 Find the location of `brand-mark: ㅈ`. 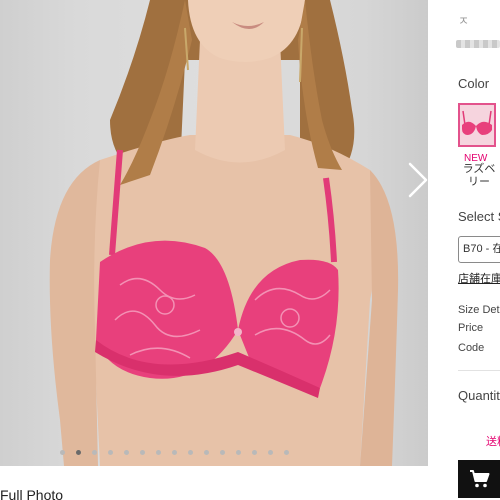

brand-mark: ㅈ is located at coordinates (464, 21).